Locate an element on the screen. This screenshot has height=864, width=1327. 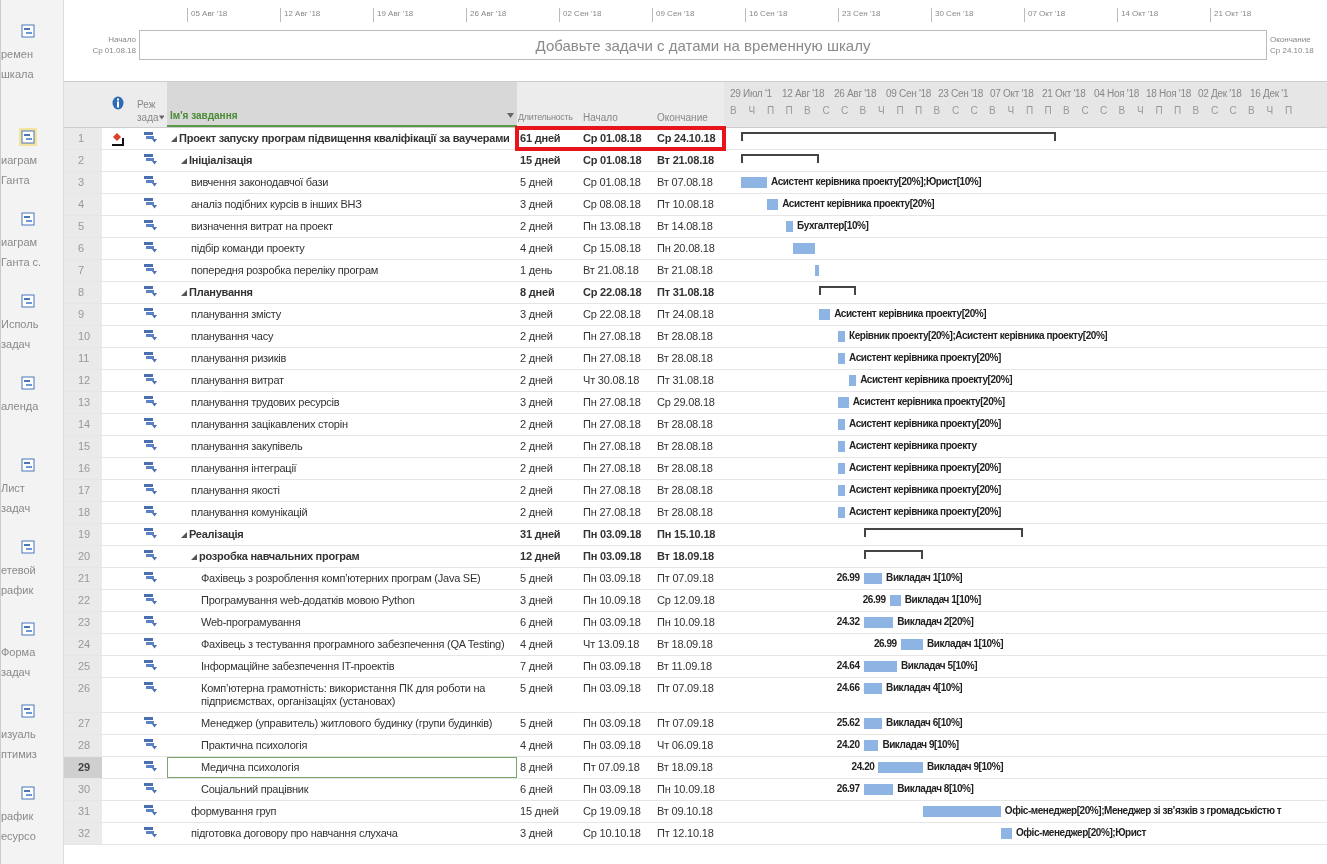
row-number: 4 is located at coordinates (83, 204).